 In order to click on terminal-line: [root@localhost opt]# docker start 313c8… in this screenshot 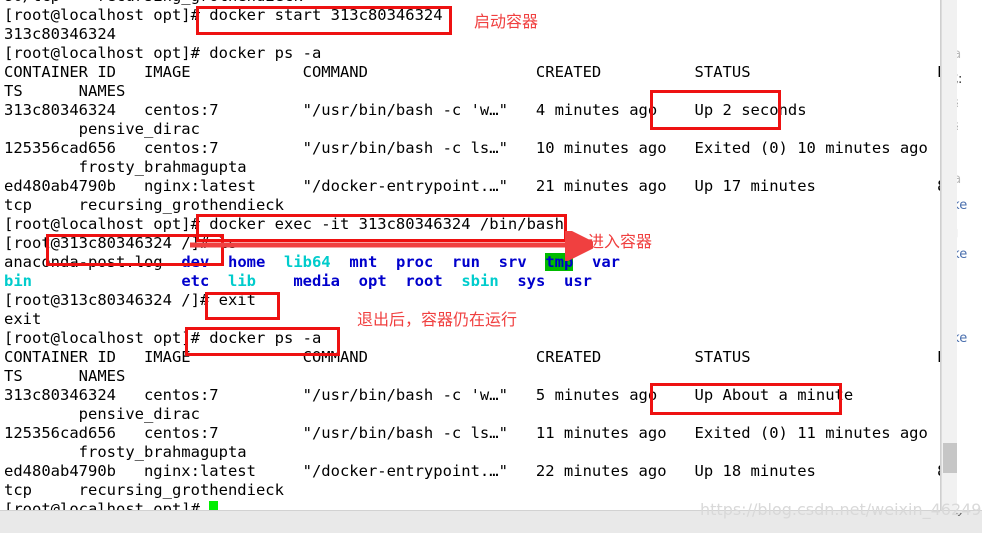, I will do `click(472, 15)`.